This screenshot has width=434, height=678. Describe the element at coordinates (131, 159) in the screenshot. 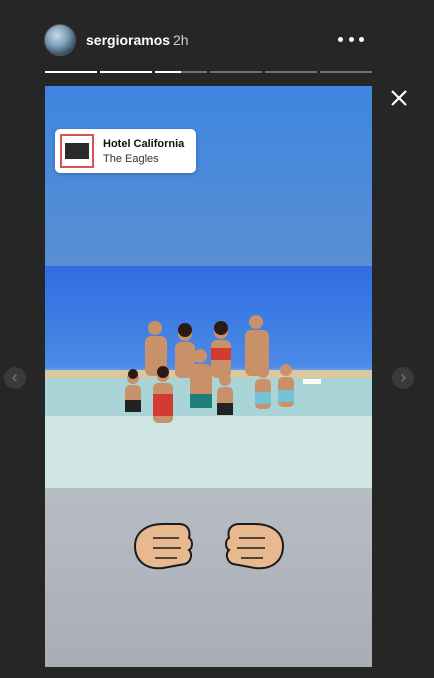

I see `song-artist: The Eagles` at that location.